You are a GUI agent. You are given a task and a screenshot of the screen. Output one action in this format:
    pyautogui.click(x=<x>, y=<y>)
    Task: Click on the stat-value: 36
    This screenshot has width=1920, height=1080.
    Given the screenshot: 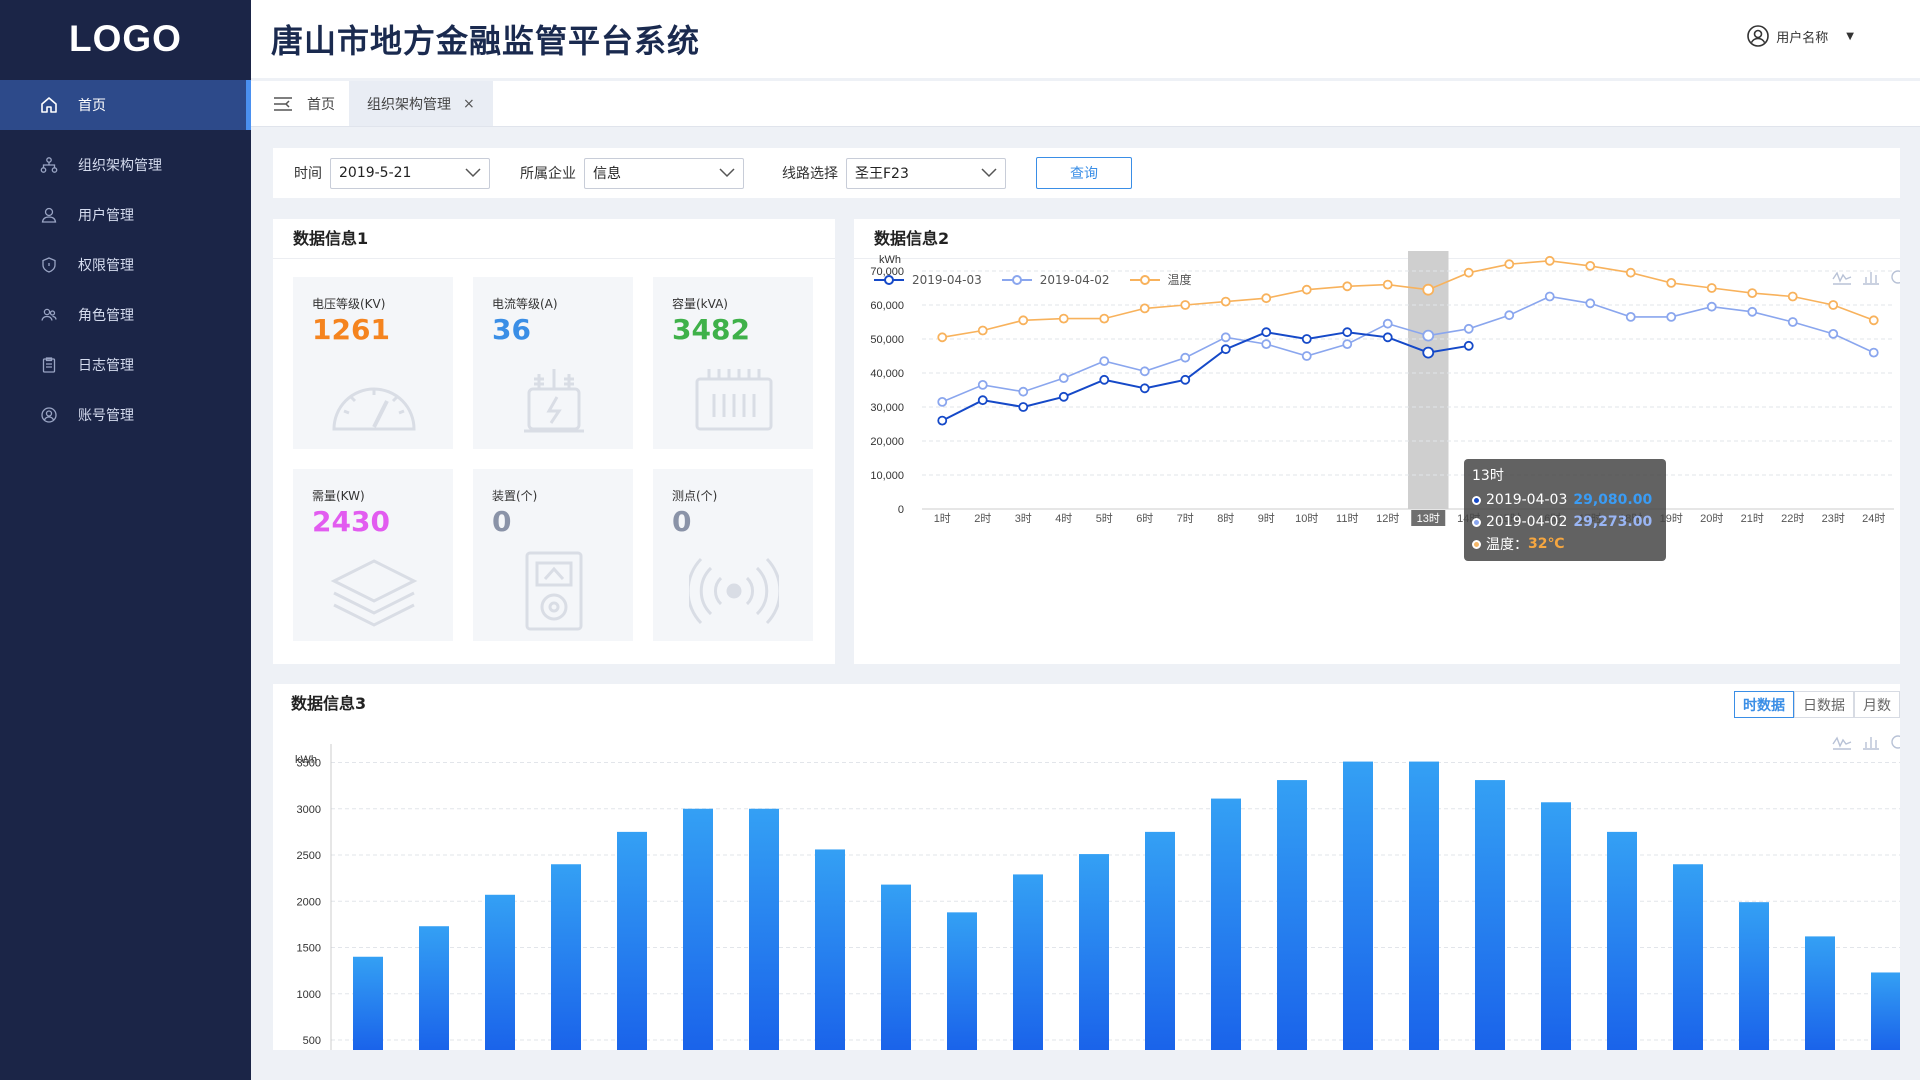 What is the action you would take?
    pyautogui.click(x=511, y=329)
    